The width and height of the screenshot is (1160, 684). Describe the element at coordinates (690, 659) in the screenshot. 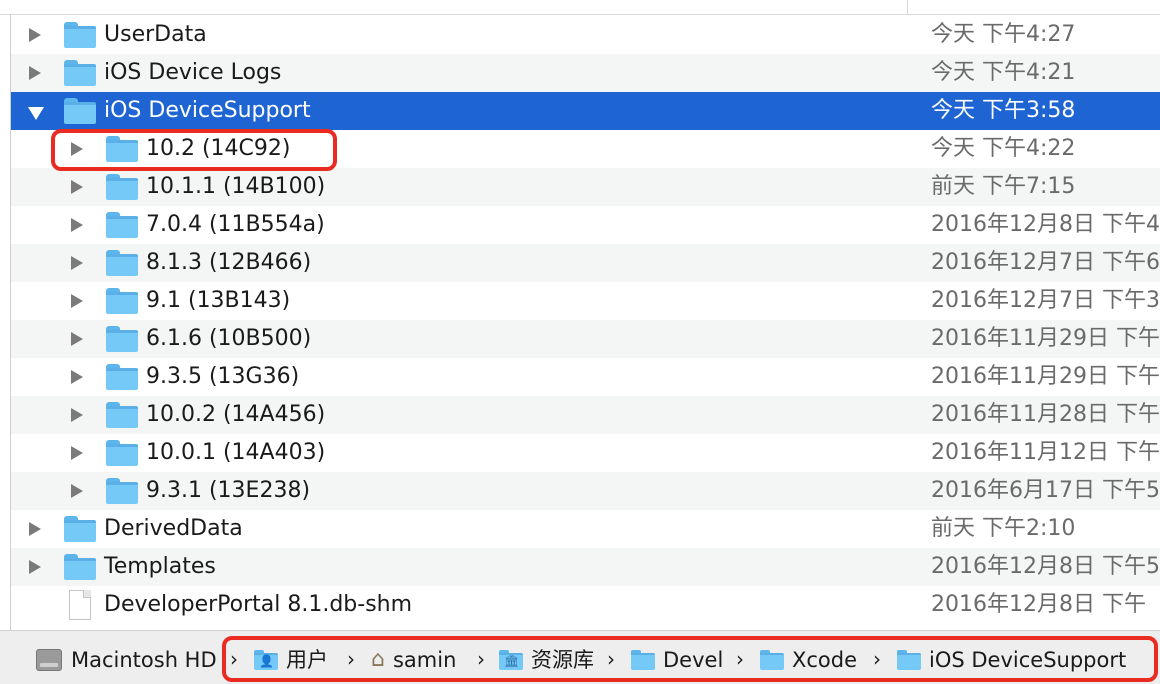

I see `annotation-path-highlight-box` at that location.